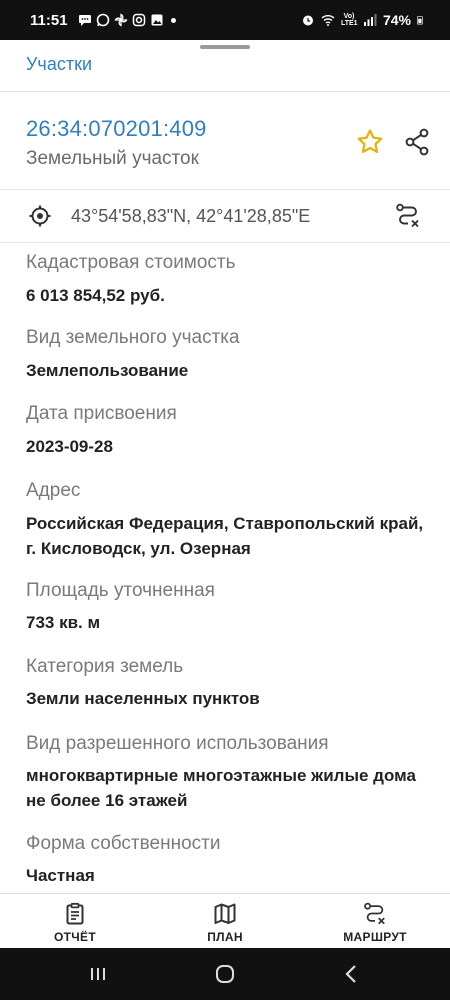  What do you see at coordinates (328, 20) in the screenshot?
I see `wifi-icon` at bounding box center [328, 20].